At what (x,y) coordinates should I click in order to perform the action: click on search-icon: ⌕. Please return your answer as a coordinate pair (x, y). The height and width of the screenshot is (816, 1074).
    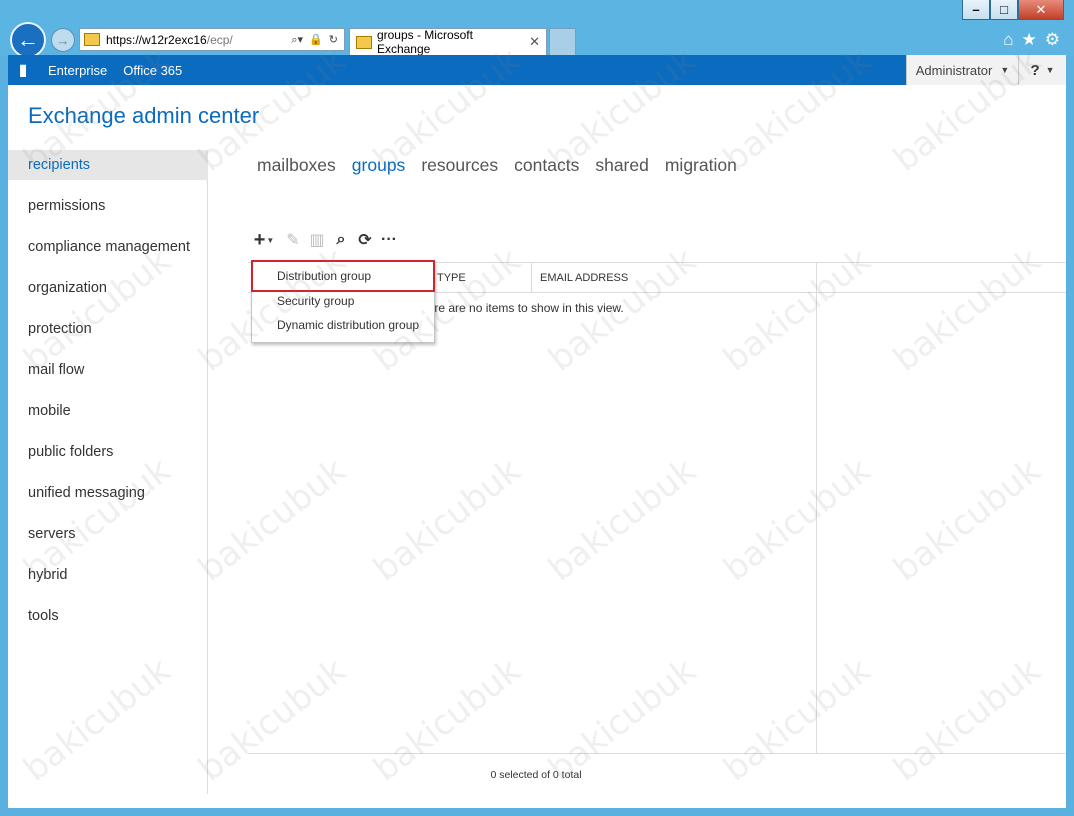
    Looking at the image, I should click on (341, 240).